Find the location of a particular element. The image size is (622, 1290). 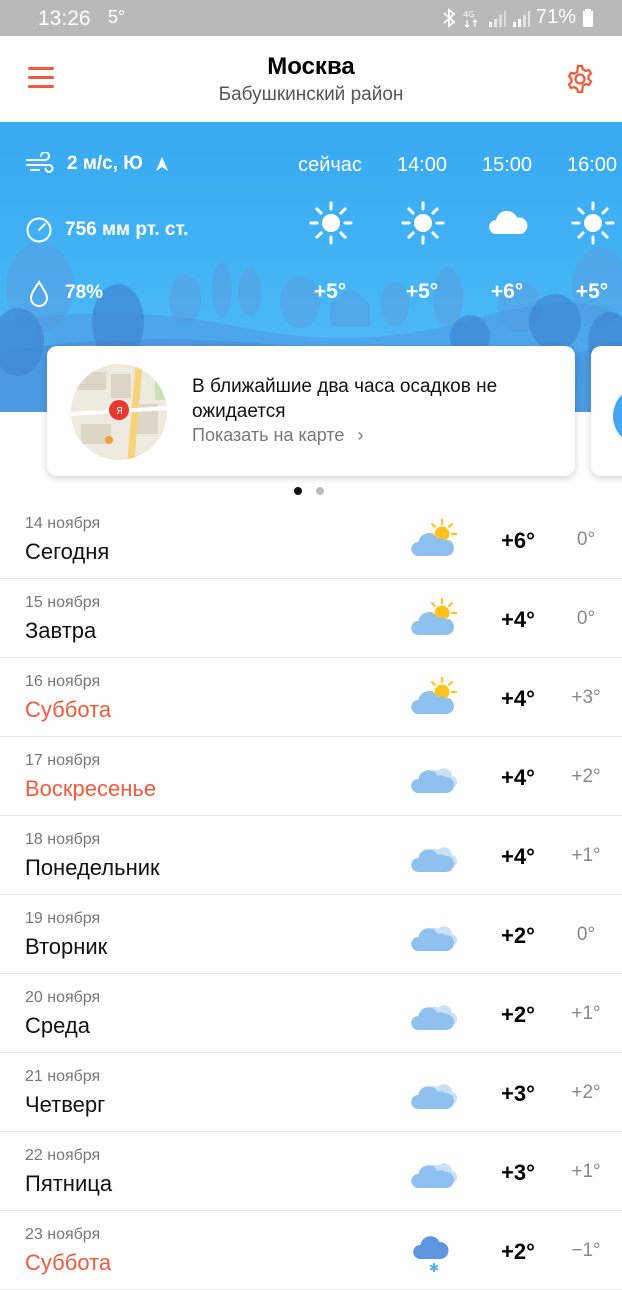

forecast-row: 15 ноября Завтра +4° 0° is located at coordinates (311, 618).